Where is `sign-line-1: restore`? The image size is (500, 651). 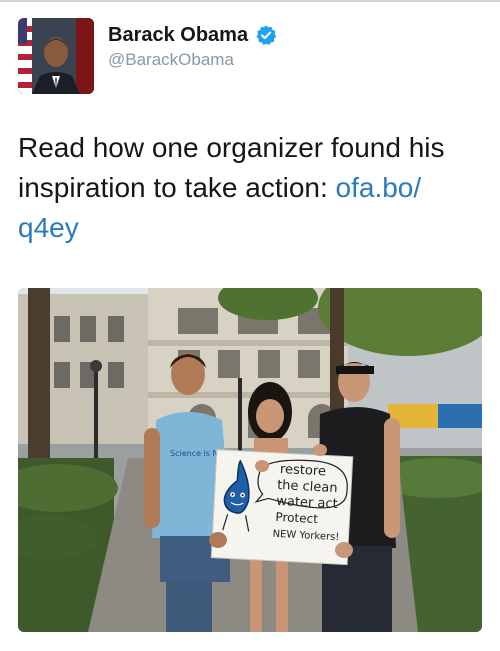
sign-line-1: restore is located at coordinates (303, 470).